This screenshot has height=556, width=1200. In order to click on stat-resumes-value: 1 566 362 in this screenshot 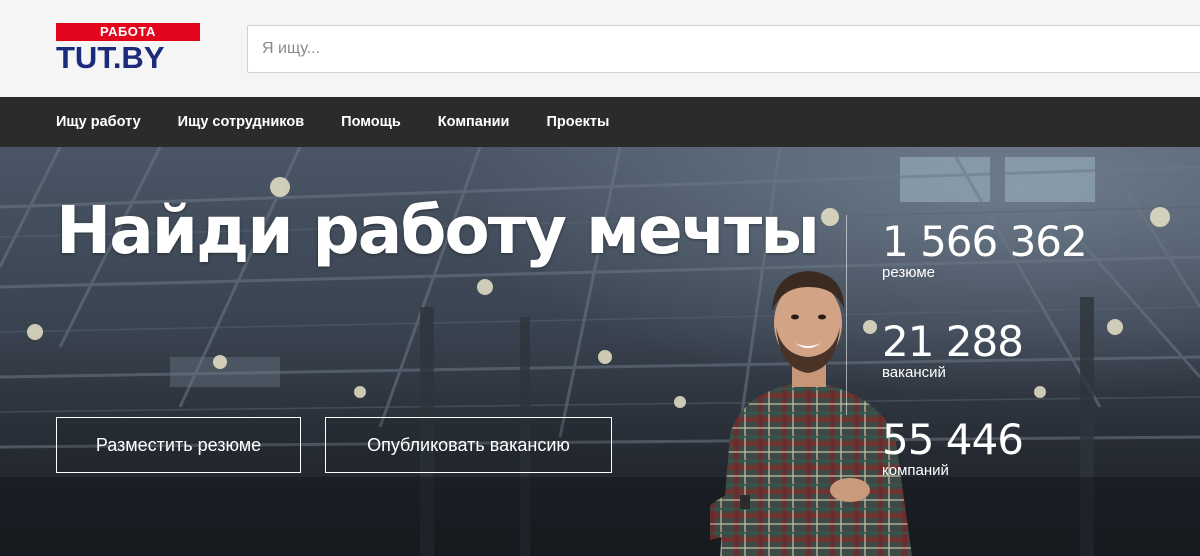, I will do `click(985, 241)`.